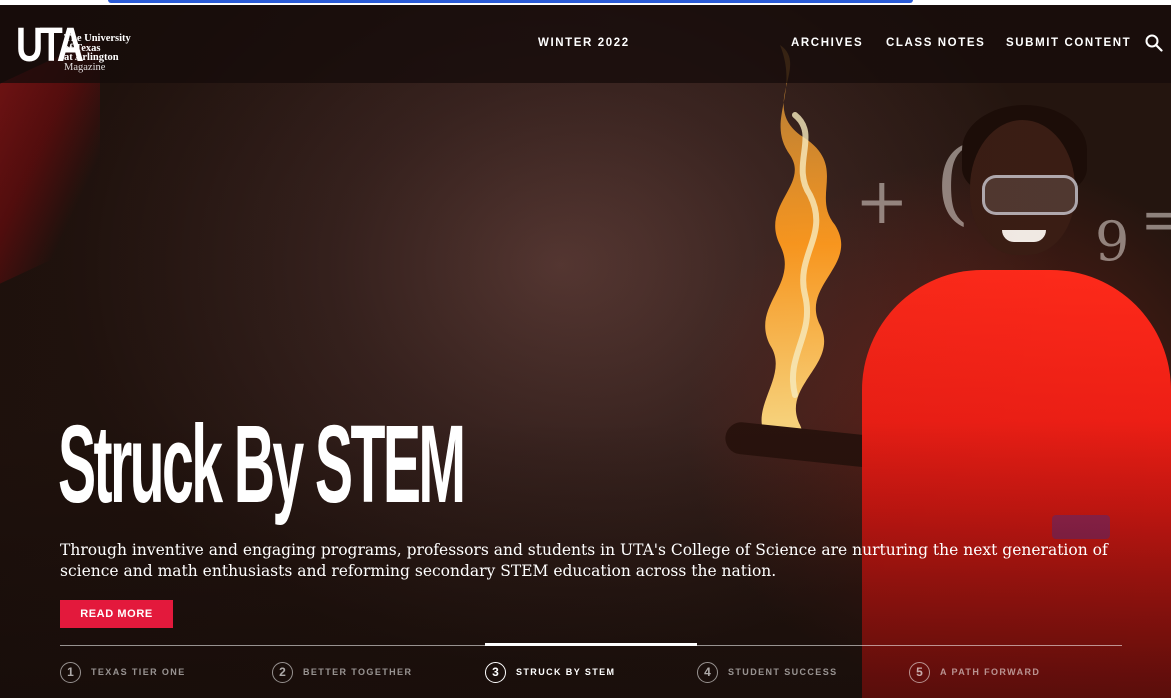  I want to click on hero-title: Struck By STEM, so click(262, 464).